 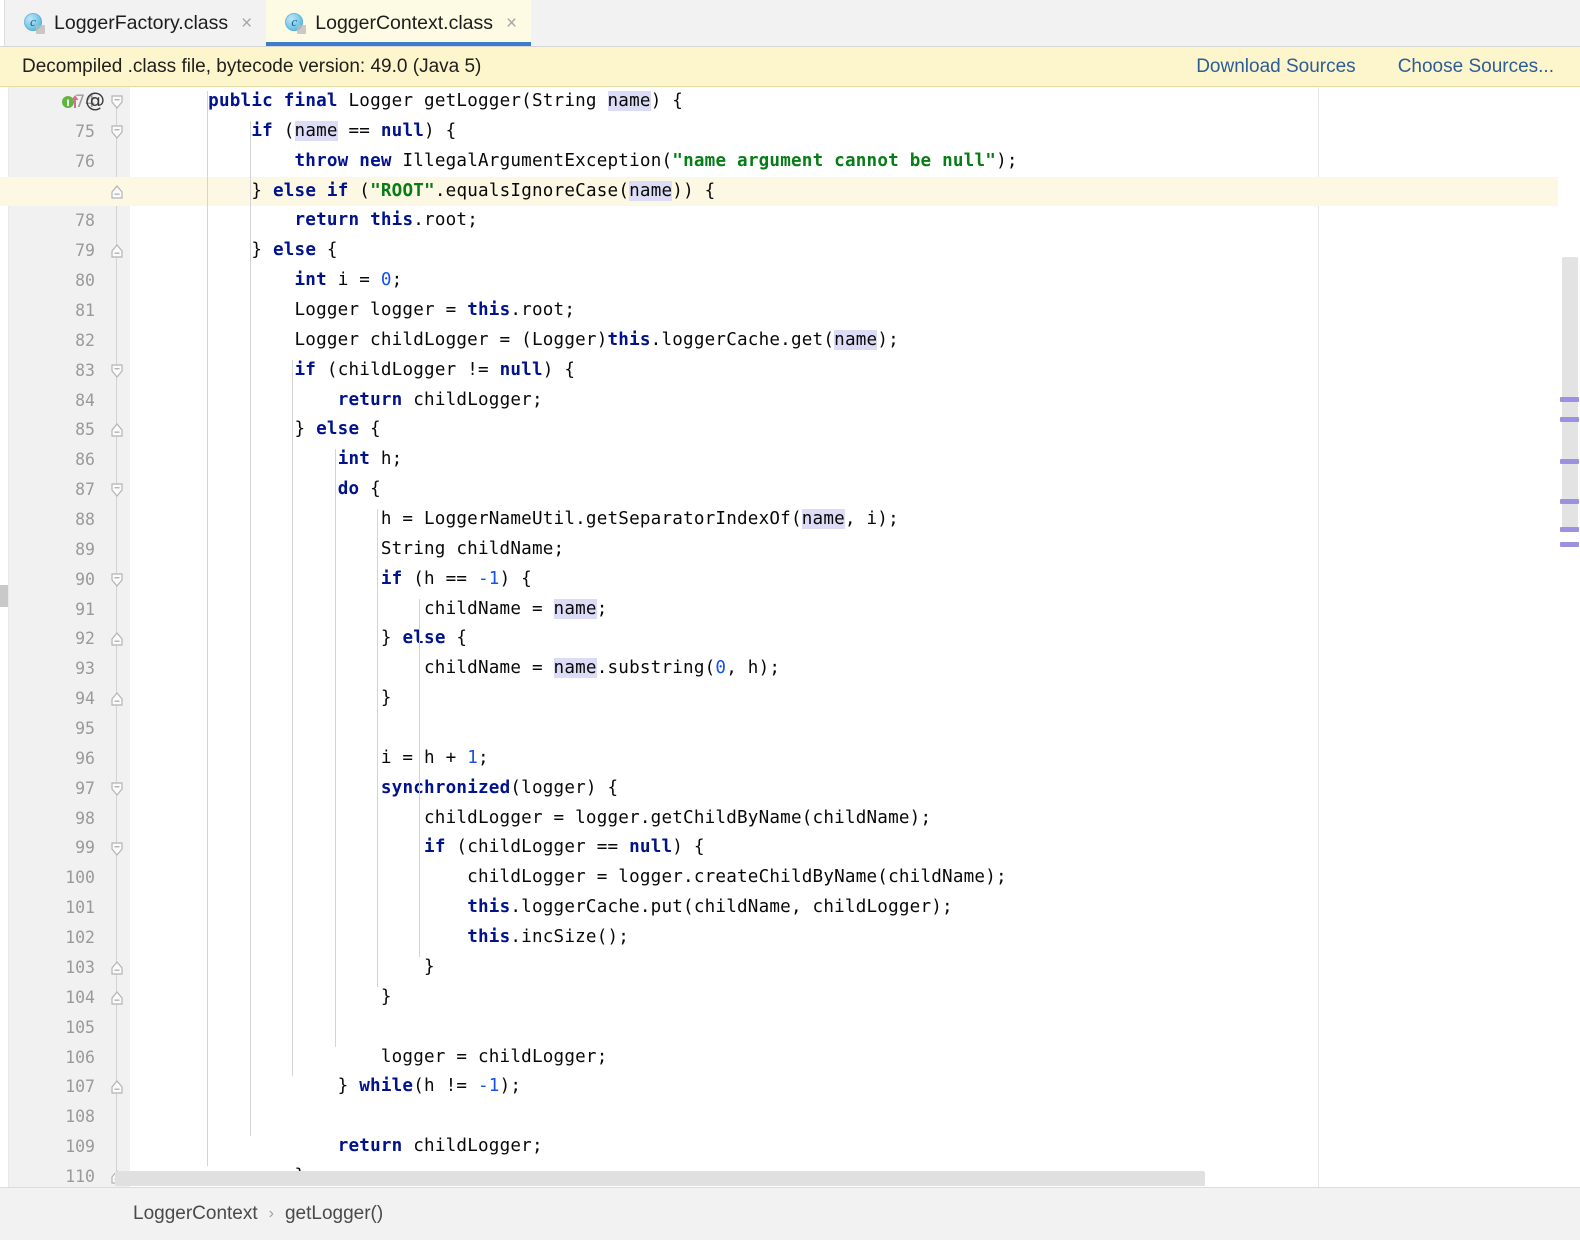 What do you see at coordinates (855, 550) in the screenshot?
I see `code-line: String childName;` at bounding box center [855, 550].